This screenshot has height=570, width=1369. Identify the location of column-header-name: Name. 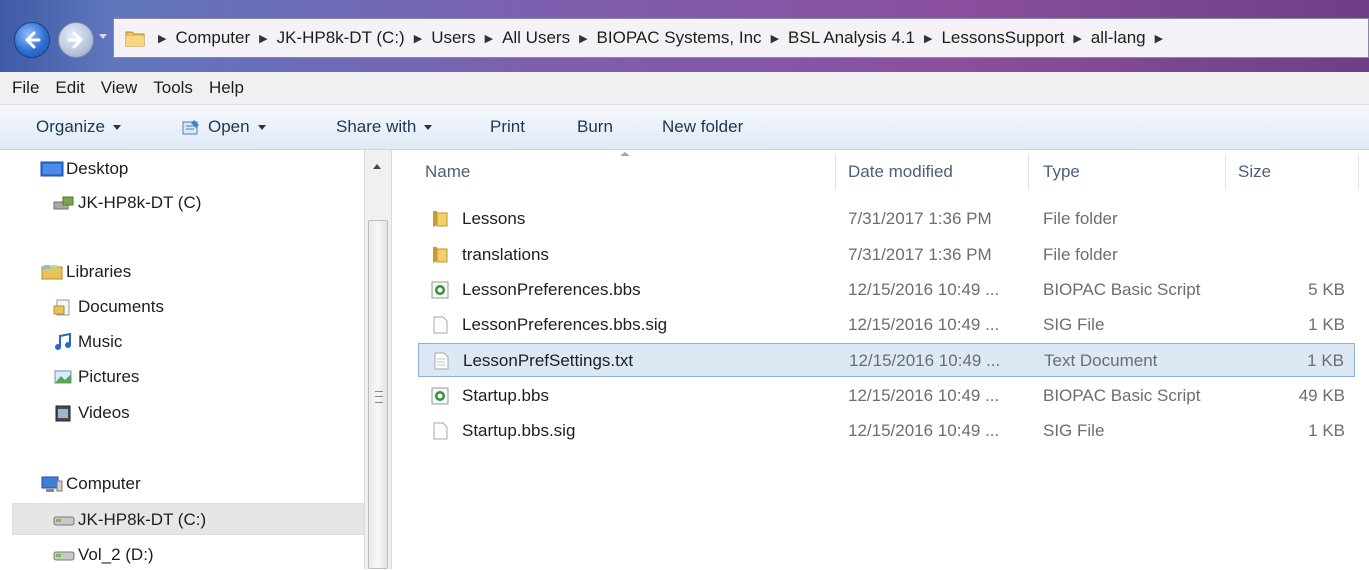
(447, 172).